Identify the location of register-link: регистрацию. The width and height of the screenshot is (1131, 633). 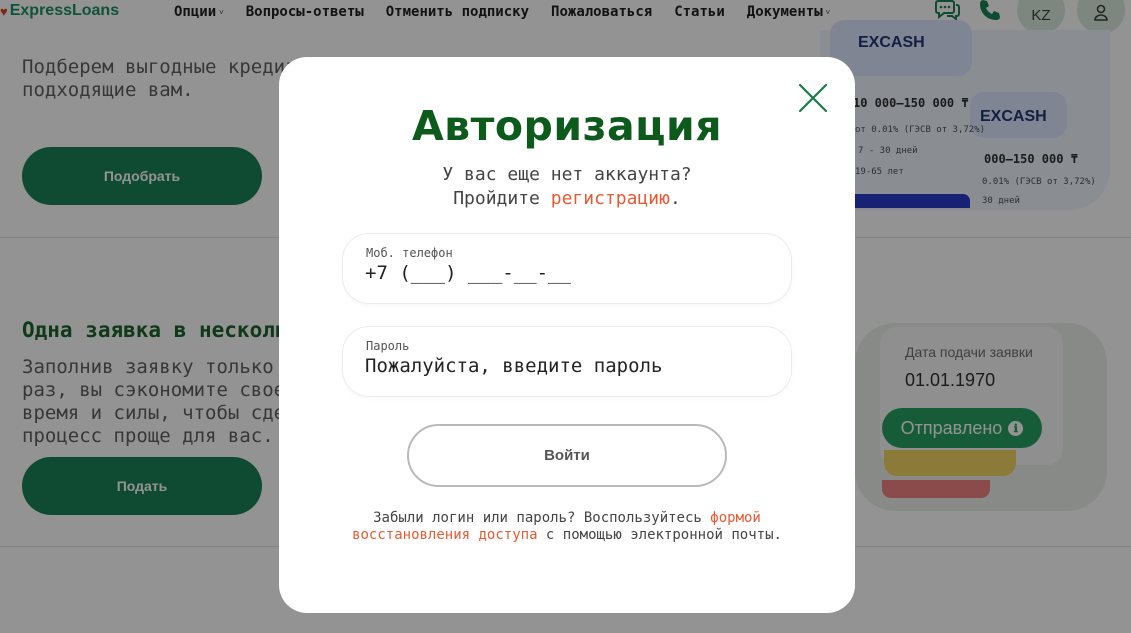
(610, 198).